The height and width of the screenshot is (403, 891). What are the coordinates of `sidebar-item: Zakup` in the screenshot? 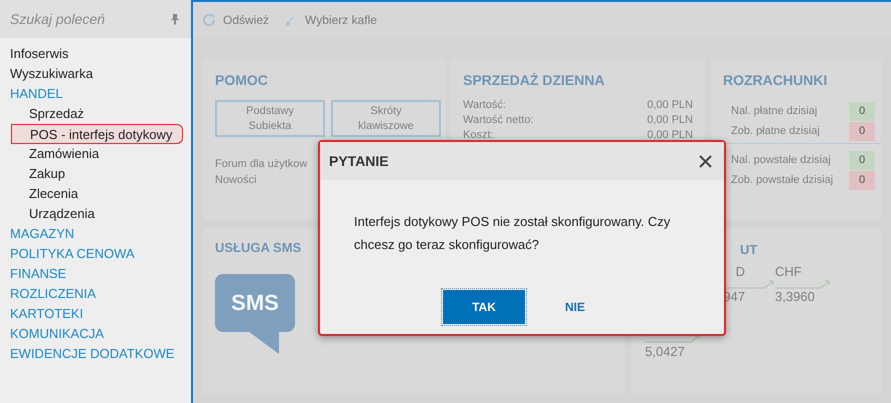 It's located at (42, 174).